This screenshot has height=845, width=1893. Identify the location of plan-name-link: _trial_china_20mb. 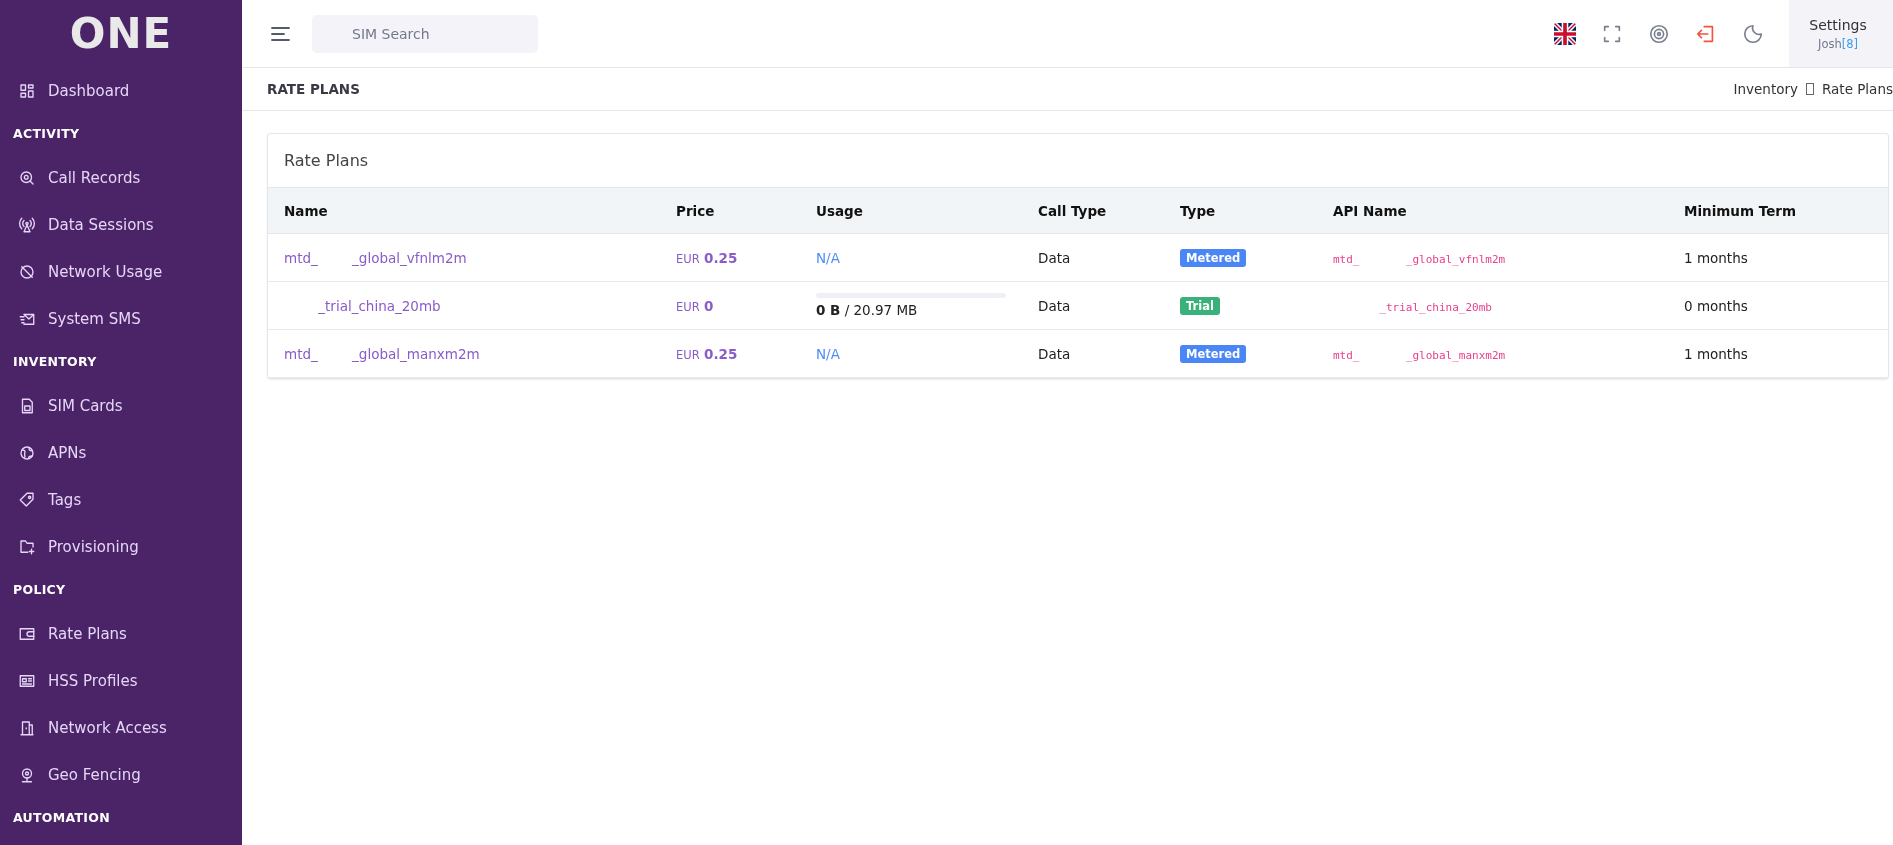
(362, 305).